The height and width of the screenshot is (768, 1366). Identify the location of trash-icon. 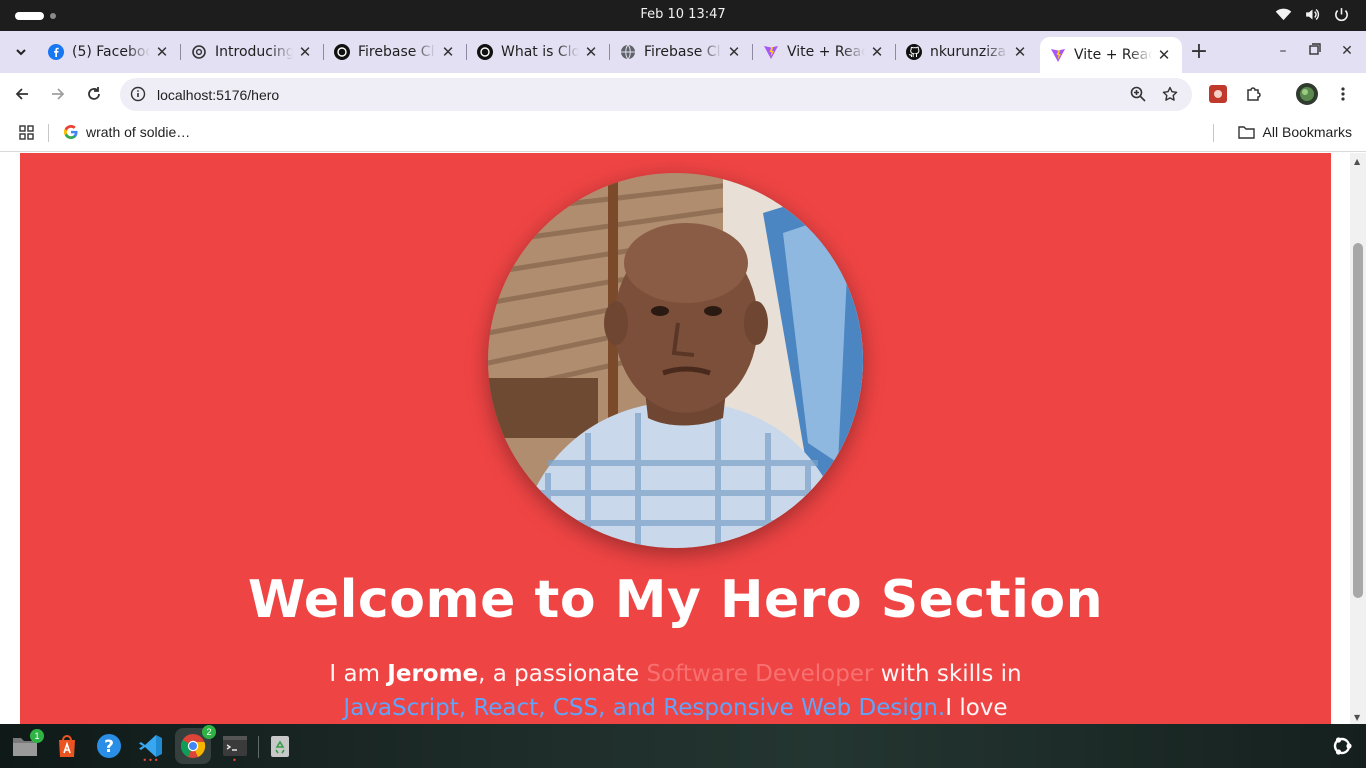
(280, 746).